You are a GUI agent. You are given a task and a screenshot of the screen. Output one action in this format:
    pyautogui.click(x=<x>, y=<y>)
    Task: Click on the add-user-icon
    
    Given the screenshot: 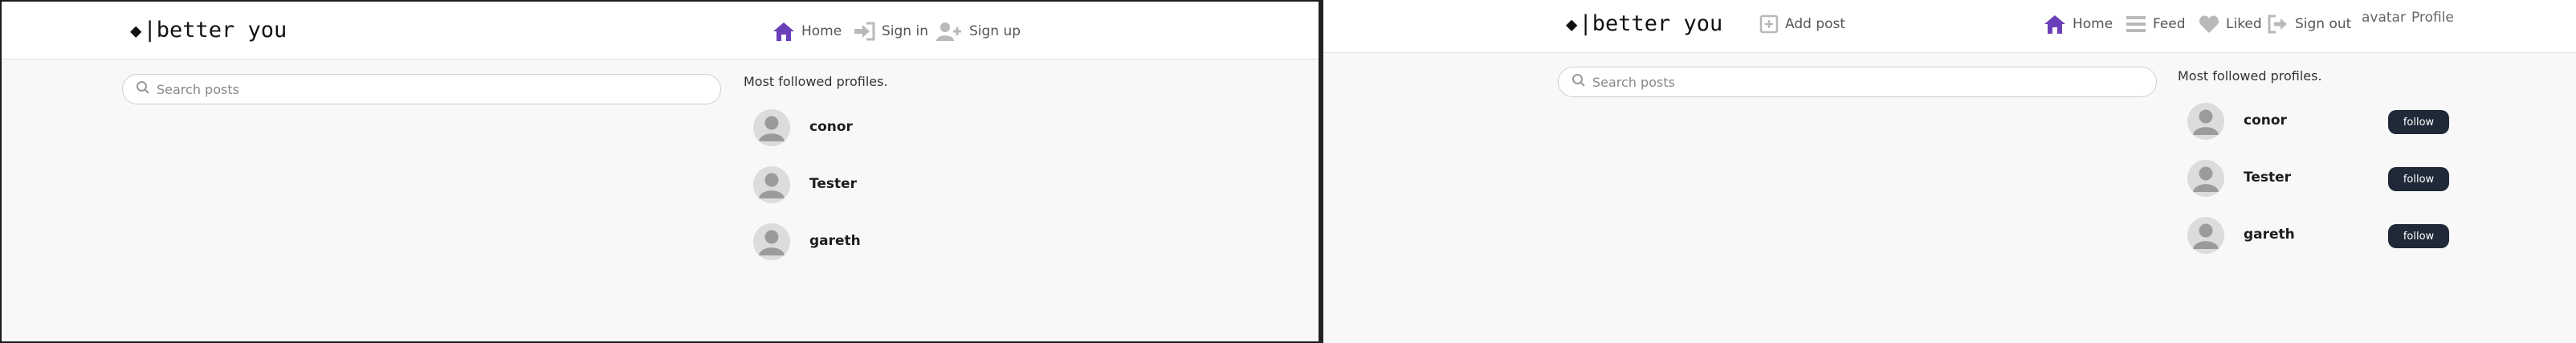 What is the action you would take?
    pyautogui.click(x=949, y=31)
    